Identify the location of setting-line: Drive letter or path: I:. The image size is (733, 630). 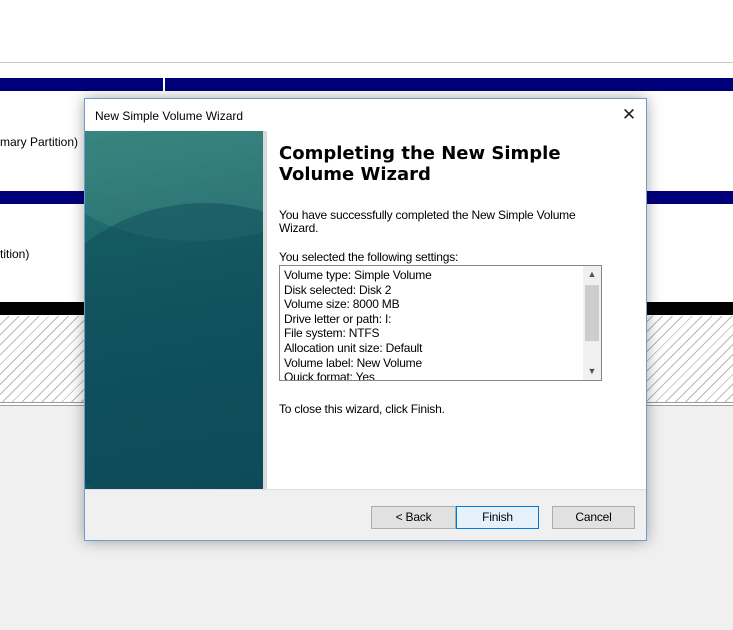
(338, 318).